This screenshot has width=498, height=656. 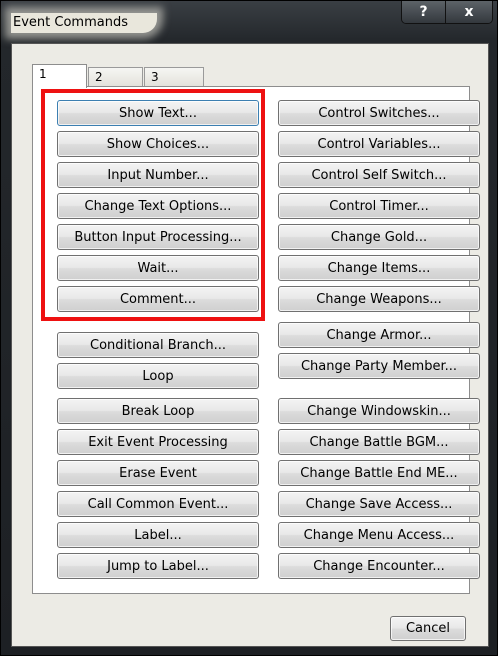 What do you see at coordinates (158, 473) in the screenshot?
I see `erase-event-button: Erase Event` at bounding box center [158, 473].